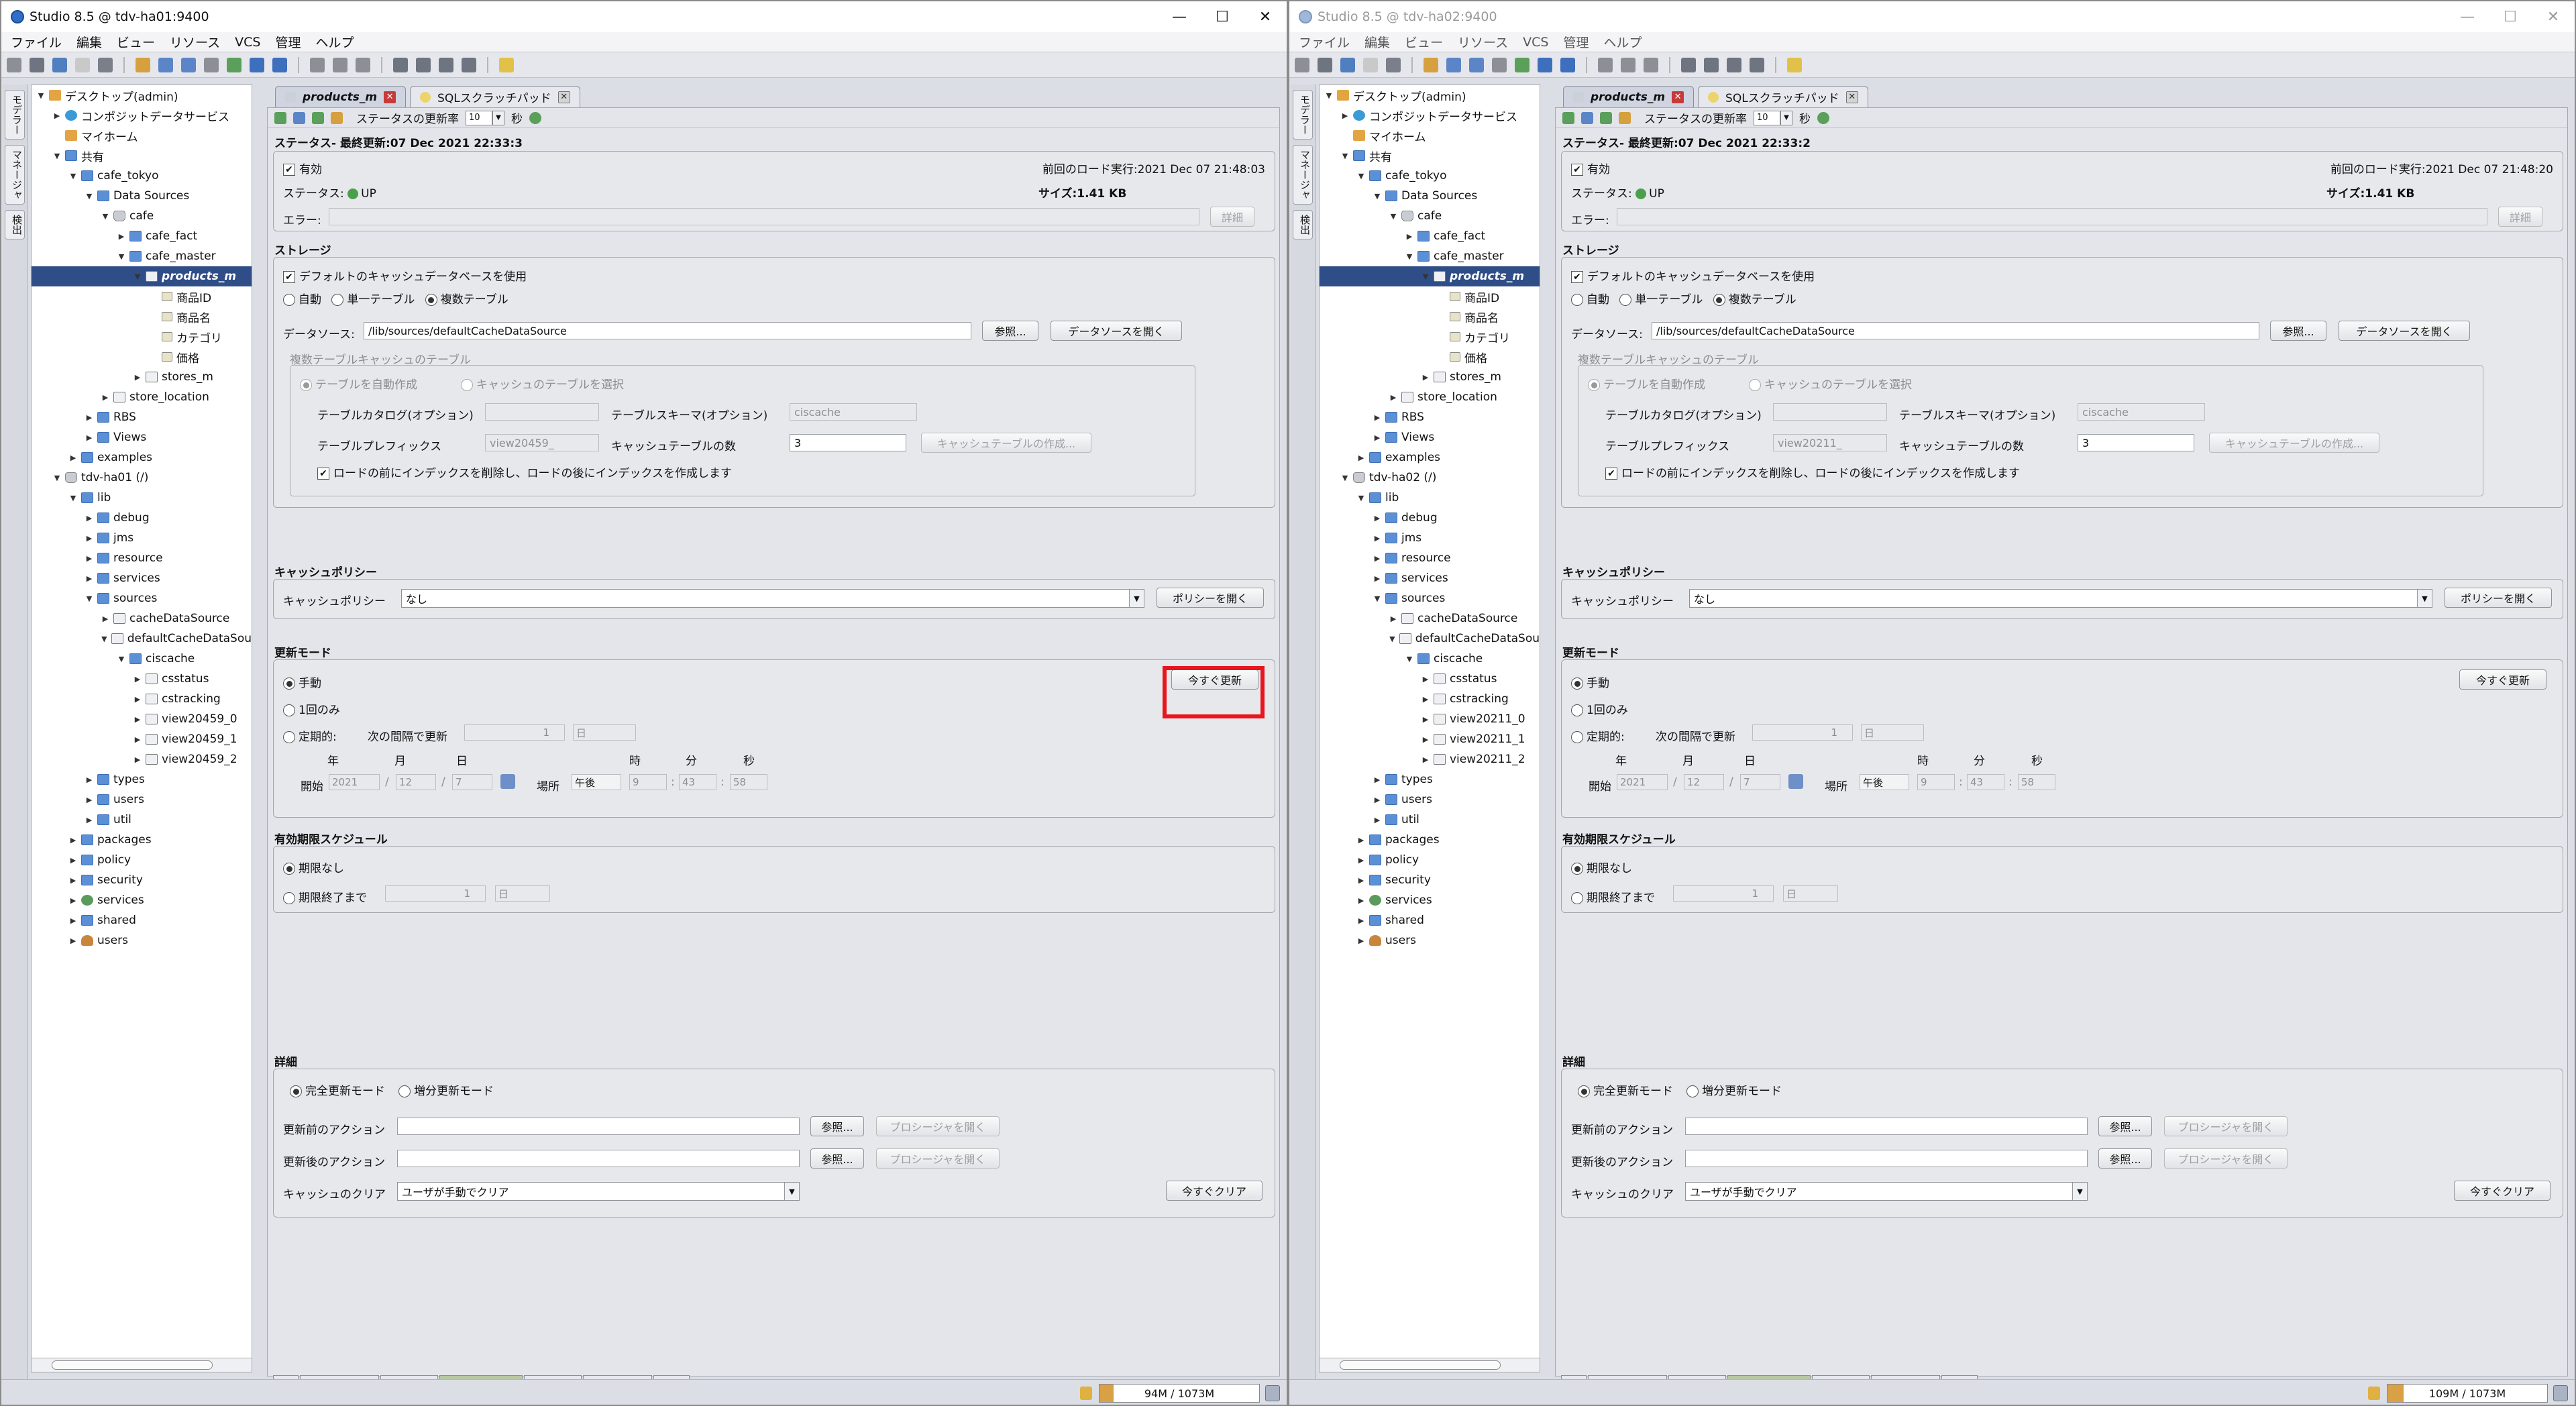 The width and height of the screenshot is (2576, 1406). Describe the element at coordinates (142, 417) in the screenshot. I see `tree-node: ▶ RBS` at that location.